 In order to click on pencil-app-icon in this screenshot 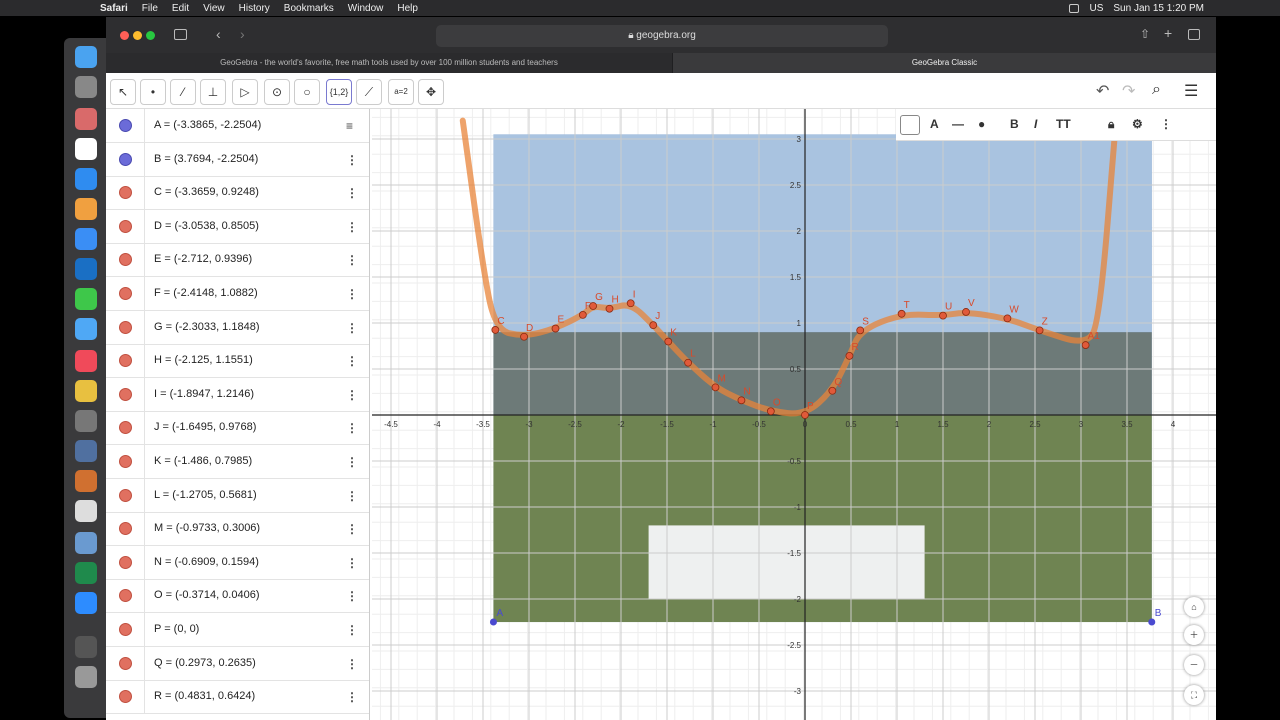, I will do `click(86, 451)`.